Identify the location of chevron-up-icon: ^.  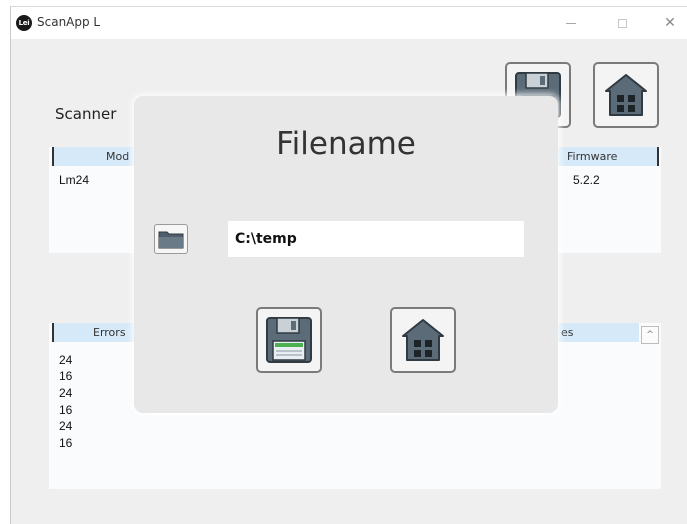
(650, 335).